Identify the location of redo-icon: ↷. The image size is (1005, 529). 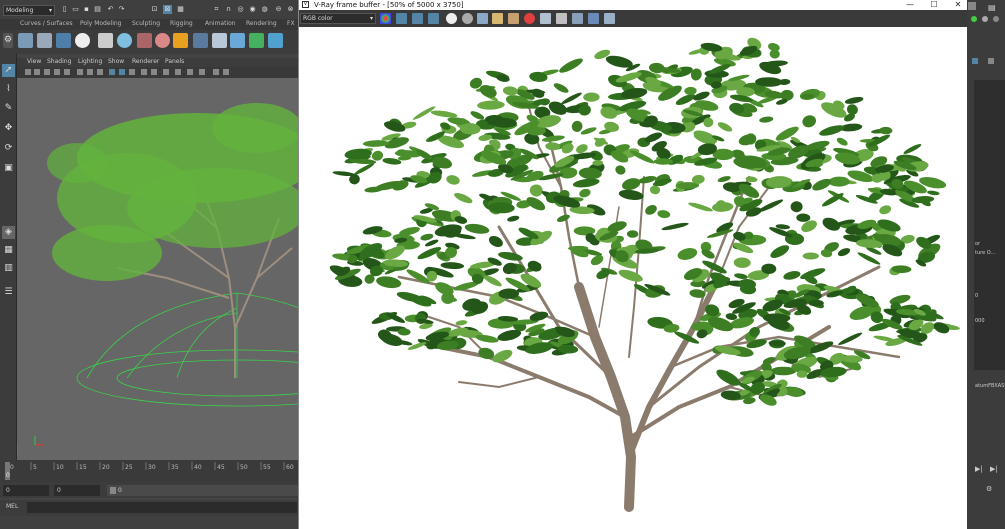
(121, 9).